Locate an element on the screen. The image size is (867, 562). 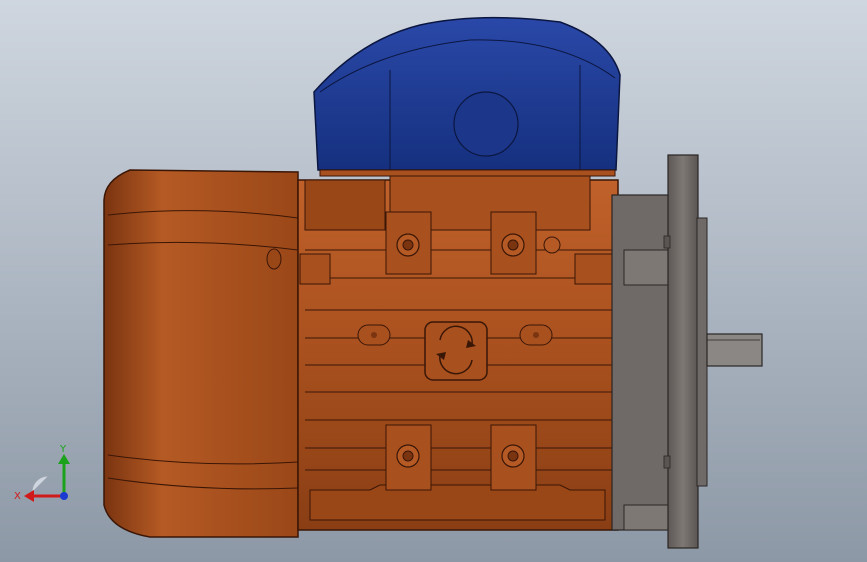
front-flange is located at coordinates (659, 351).